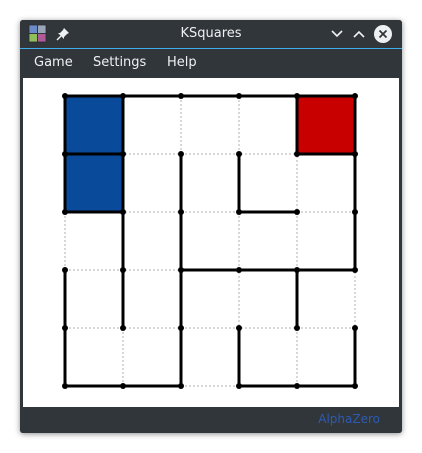 The width and height of the screenshot is (422, 453). Describe the element at coordinates (326, 125) in the screenshot. I see `red-claimed-square` at that location.